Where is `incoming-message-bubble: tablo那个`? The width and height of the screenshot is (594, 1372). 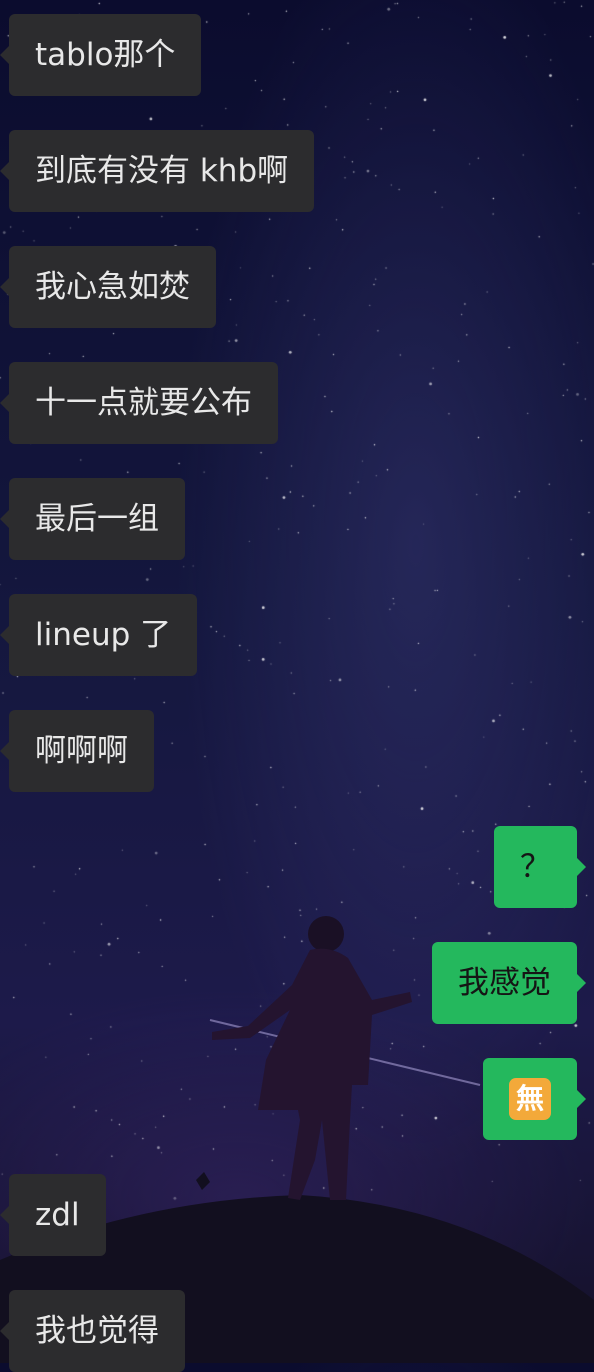 incoming-message-bubble: tablo那个 is located at coordinates (101, 55).